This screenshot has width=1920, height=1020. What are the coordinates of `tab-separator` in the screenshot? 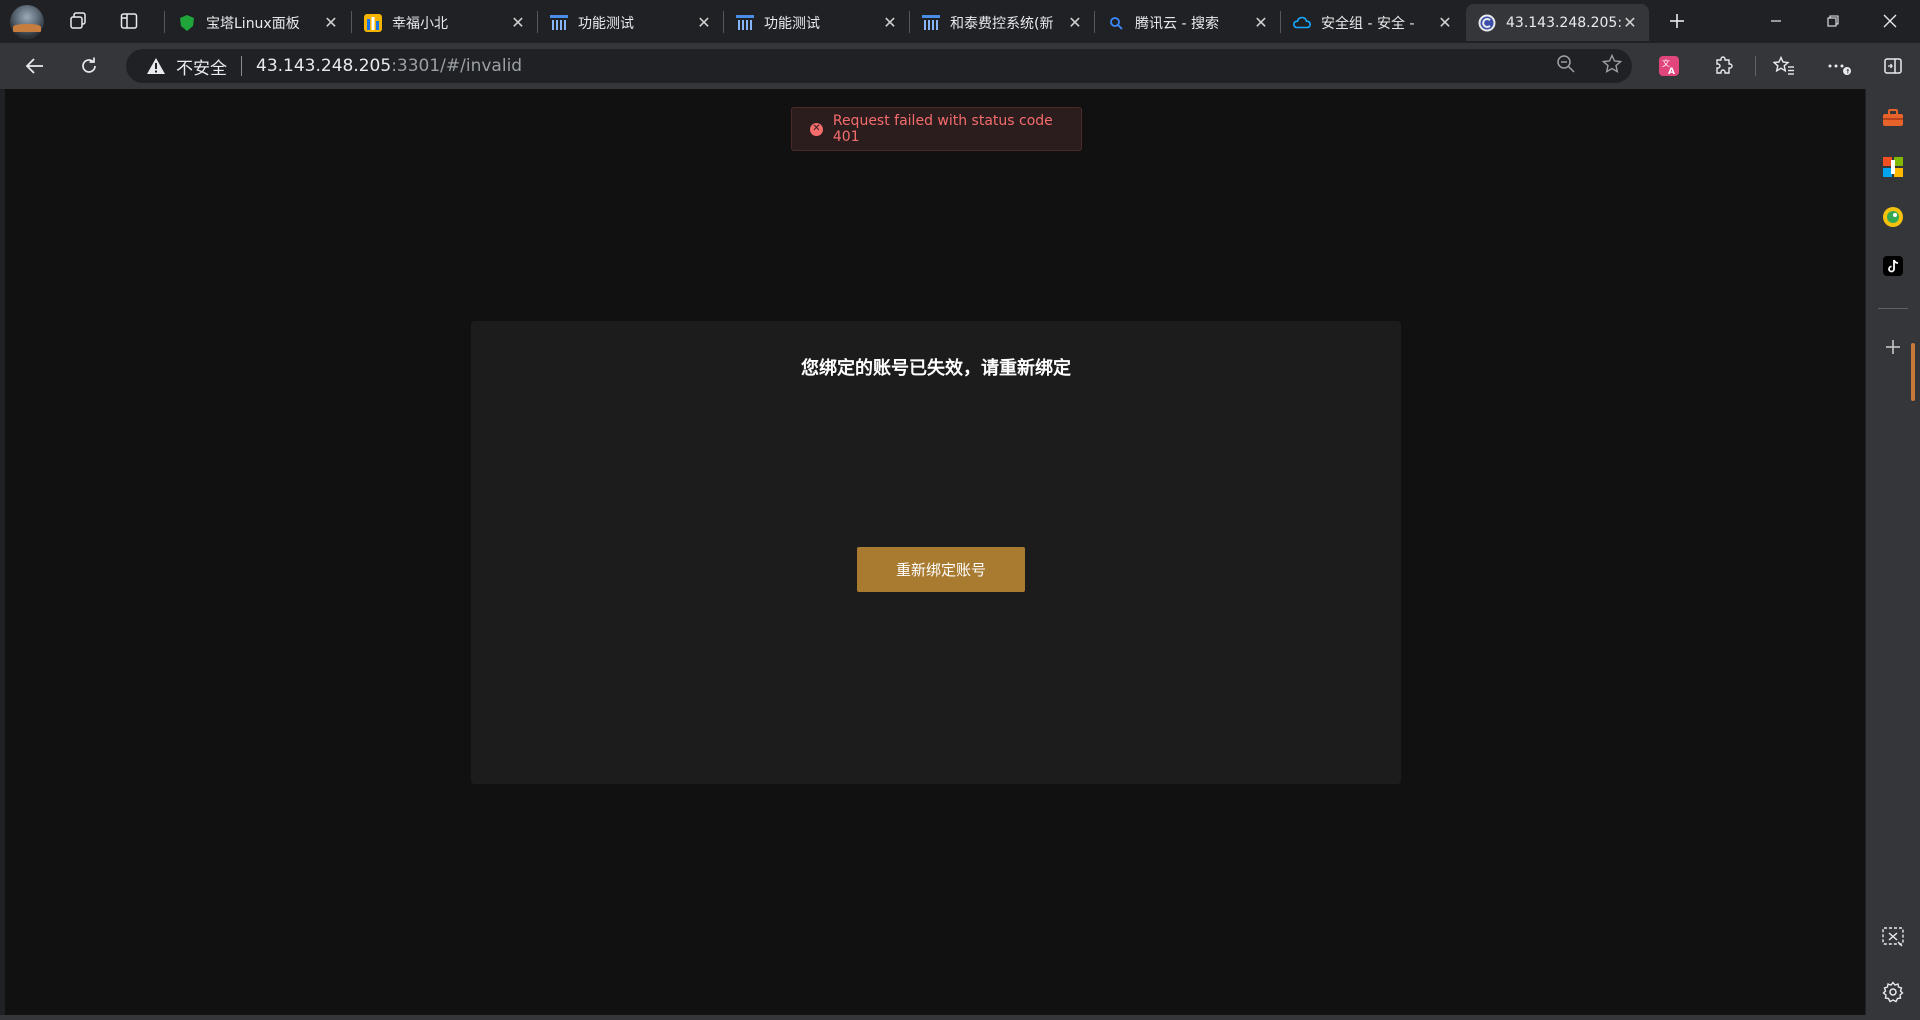 It's located at (164, 22).